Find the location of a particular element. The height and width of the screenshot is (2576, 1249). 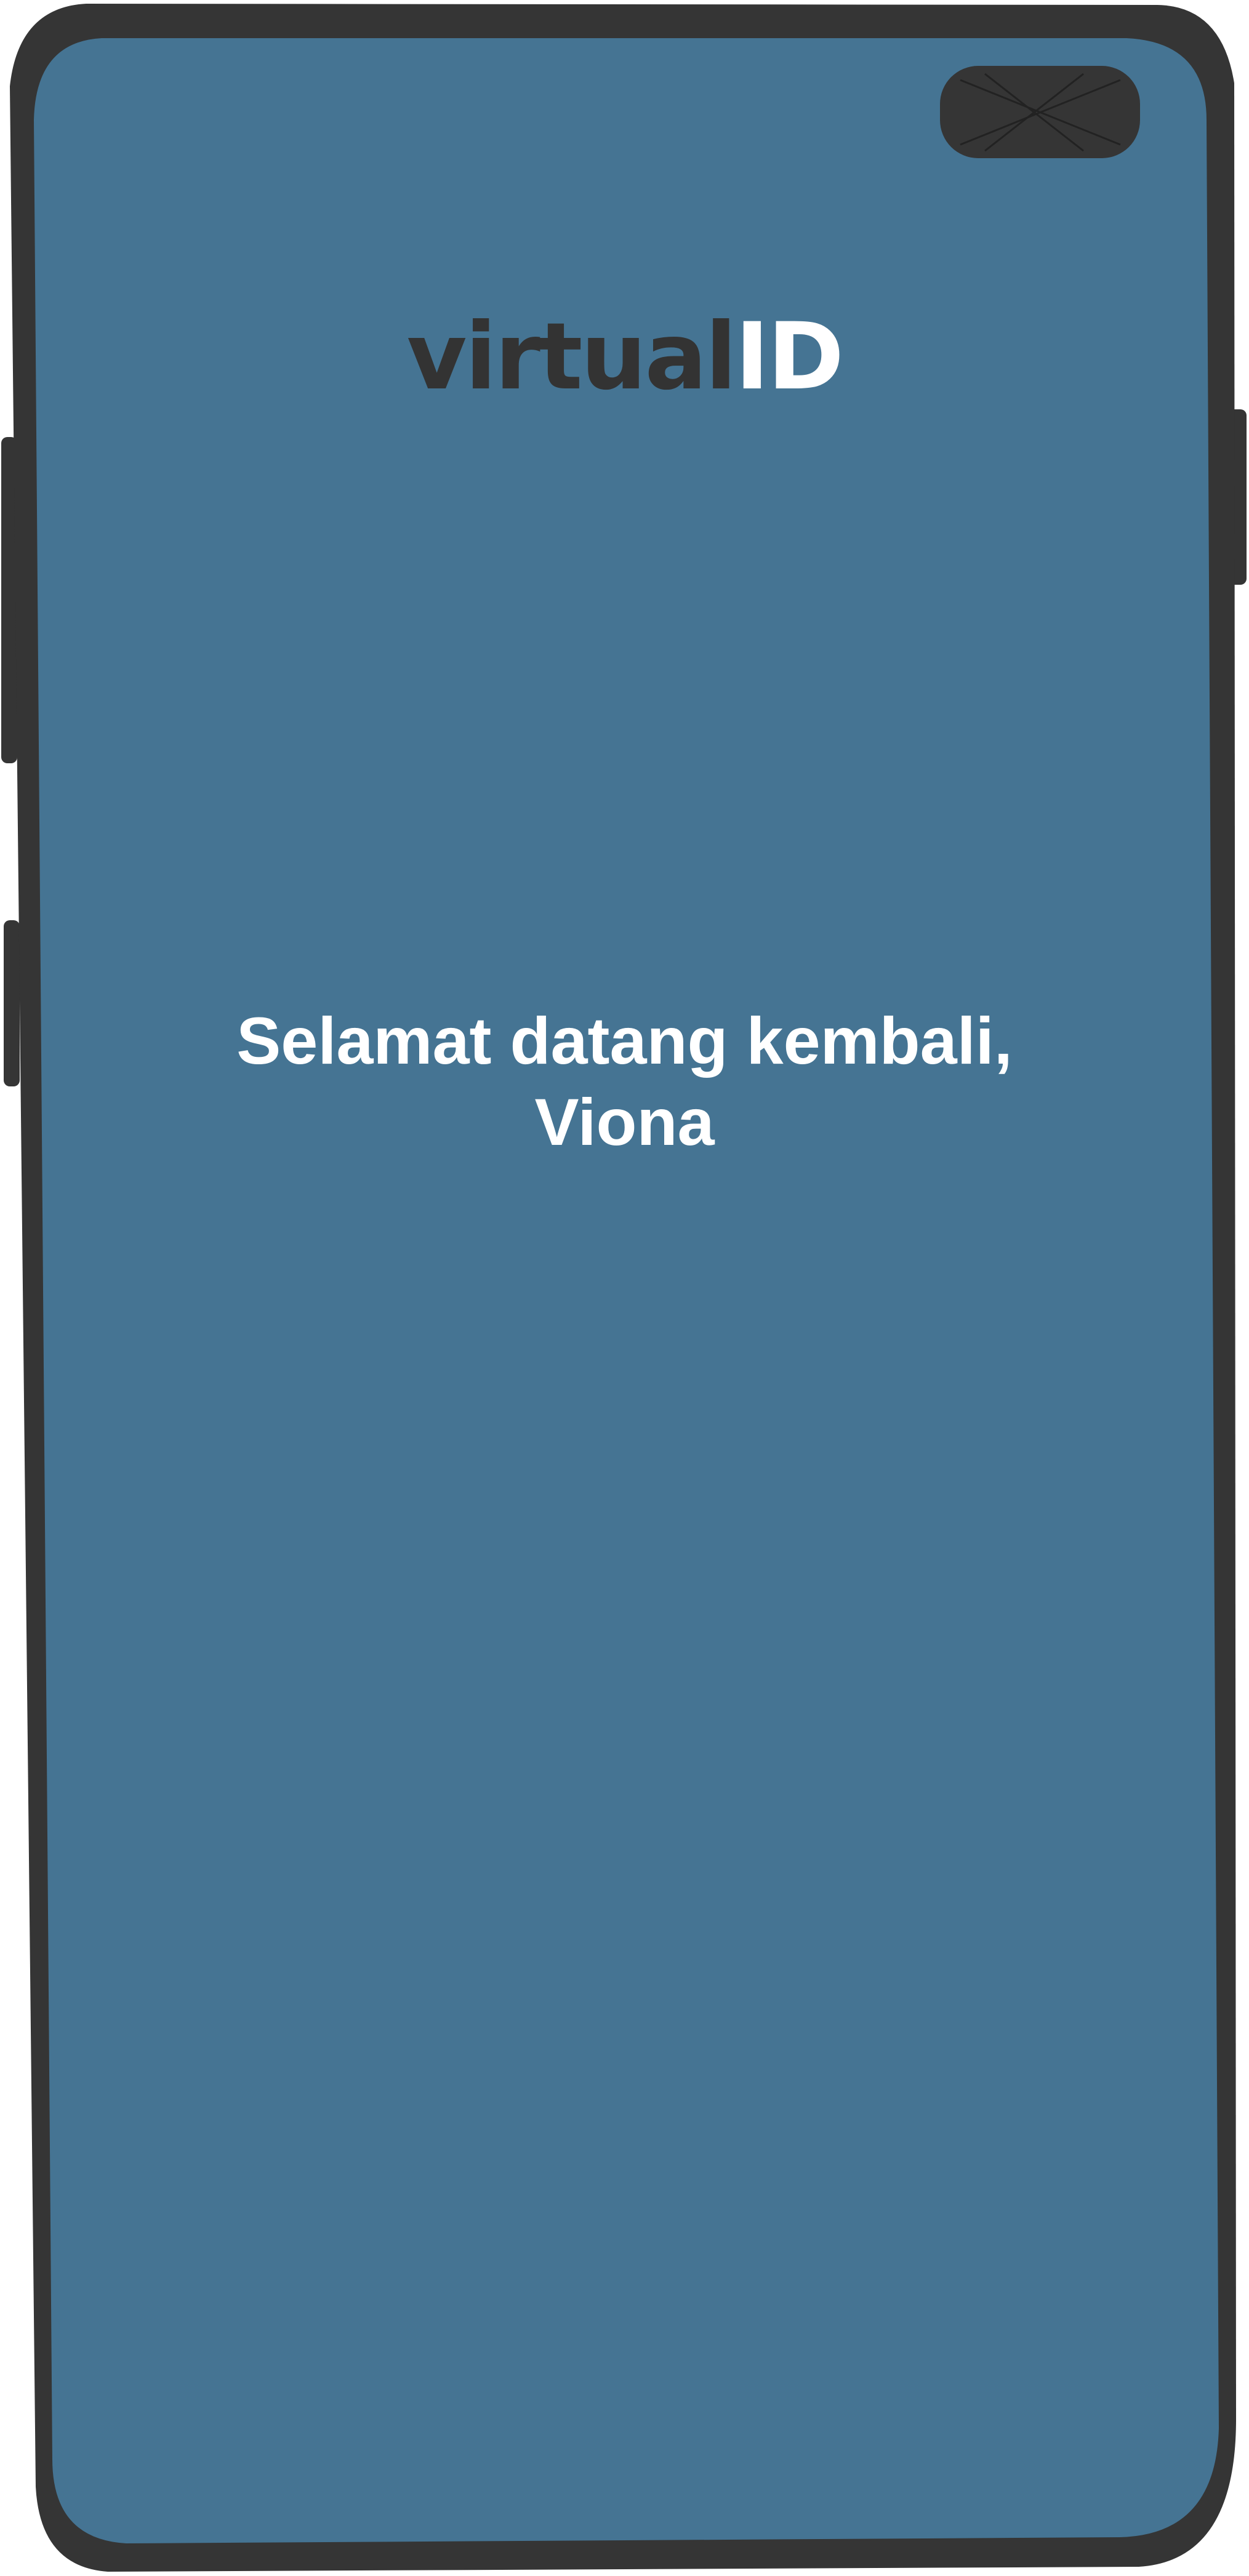

bixby-button is located at coordinates (12, 1003).